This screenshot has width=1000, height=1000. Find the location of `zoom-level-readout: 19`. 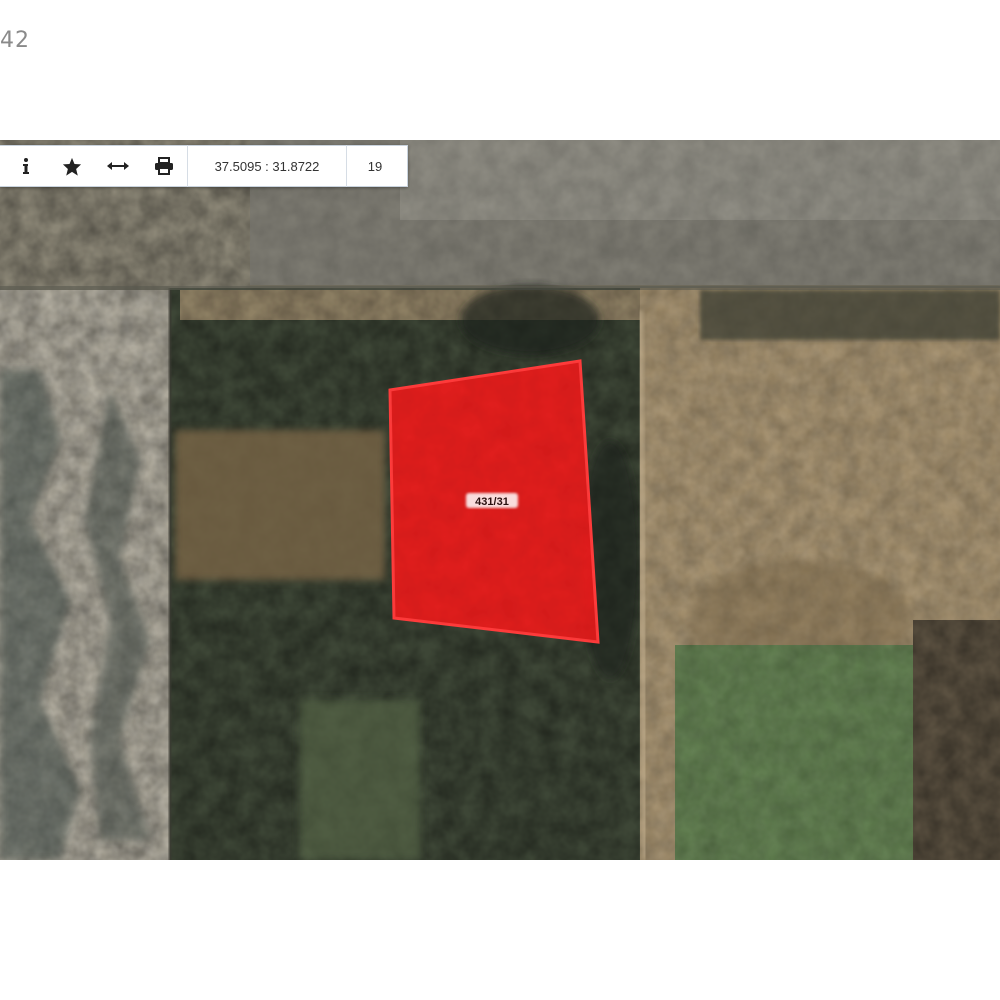

zoom-level-readout: 19 is located at coordinates (375, 166).